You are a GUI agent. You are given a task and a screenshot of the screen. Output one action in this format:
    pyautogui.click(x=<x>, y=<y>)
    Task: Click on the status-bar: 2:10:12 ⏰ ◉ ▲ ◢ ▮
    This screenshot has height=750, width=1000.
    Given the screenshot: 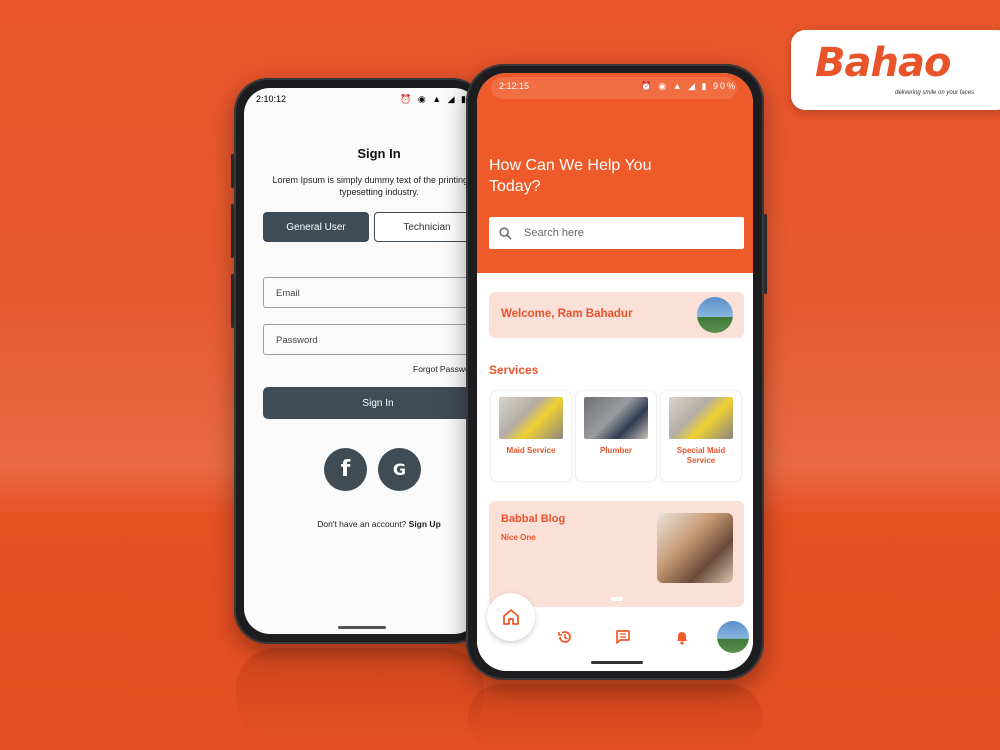 What is the action you would take?
    pyautogui.click(x=362, y=99)
    